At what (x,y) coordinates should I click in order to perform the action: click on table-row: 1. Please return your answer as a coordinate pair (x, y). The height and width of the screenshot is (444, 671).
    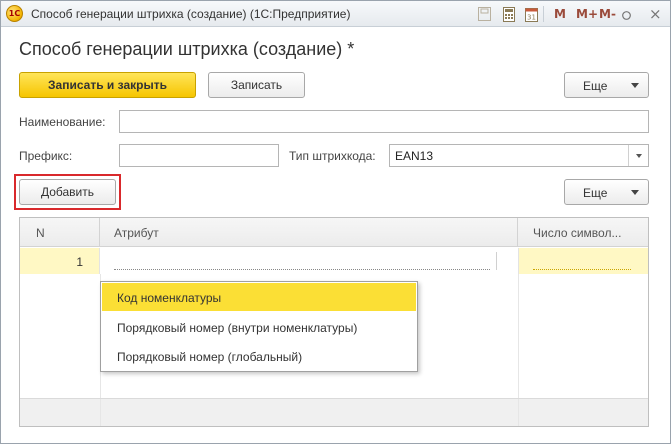
    Looking at the image, I should click on (334, 261).